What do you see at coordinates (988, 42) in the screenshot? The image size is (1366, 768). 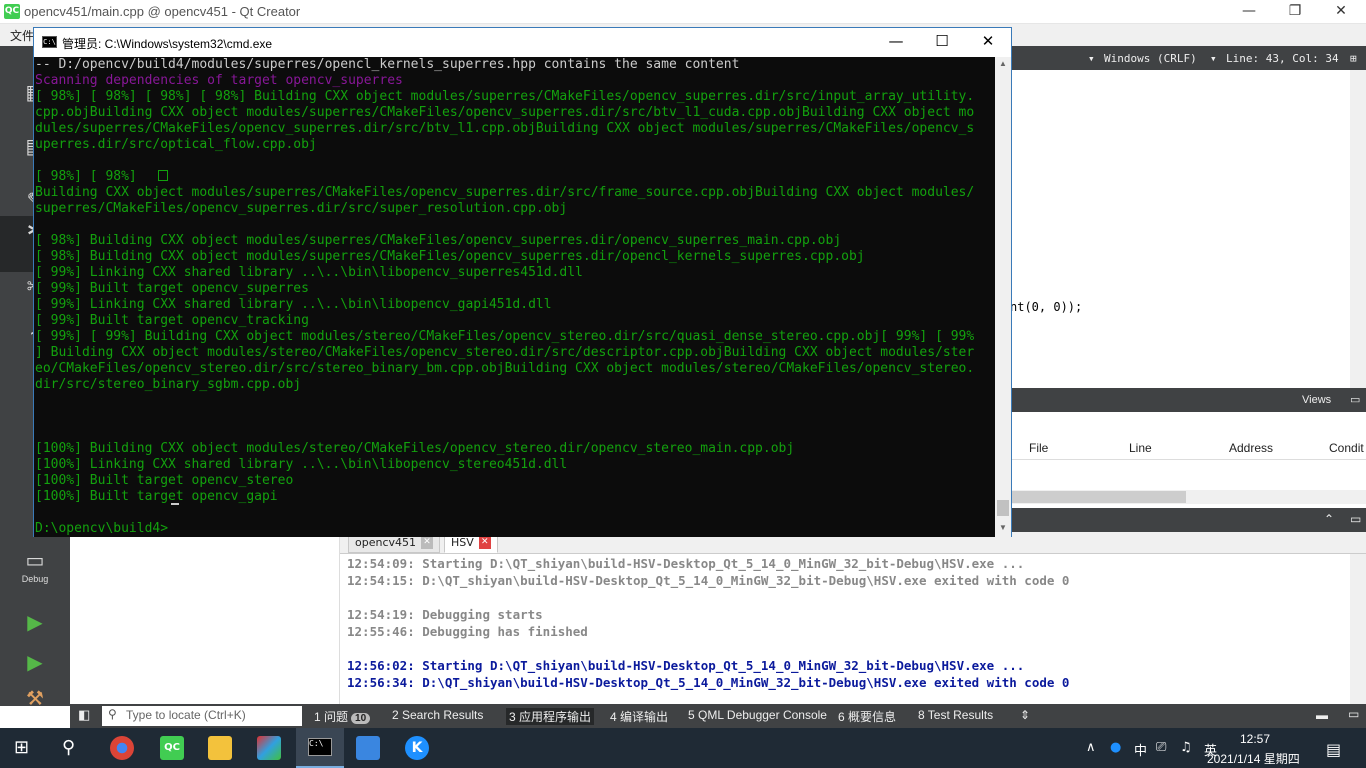 I see `cmd-close-button: ✕` at bounding box center [988, 42].